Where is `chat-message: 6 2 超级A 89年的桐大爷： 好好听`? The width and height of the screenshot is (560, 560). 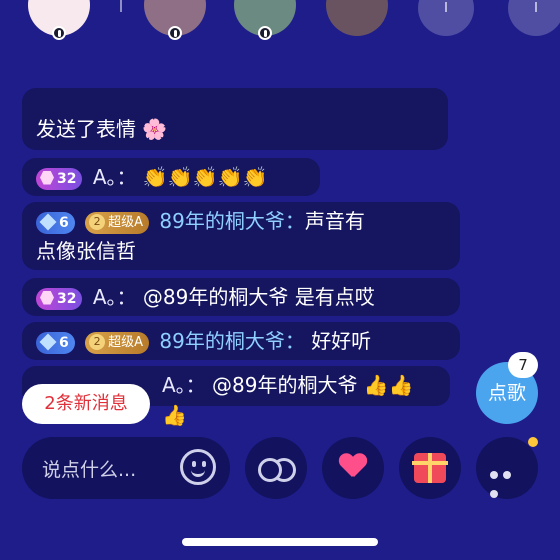 chat-message: 6 2 超级A 89年的桐大爷： 好好听 is located at coordinates (241, 341).